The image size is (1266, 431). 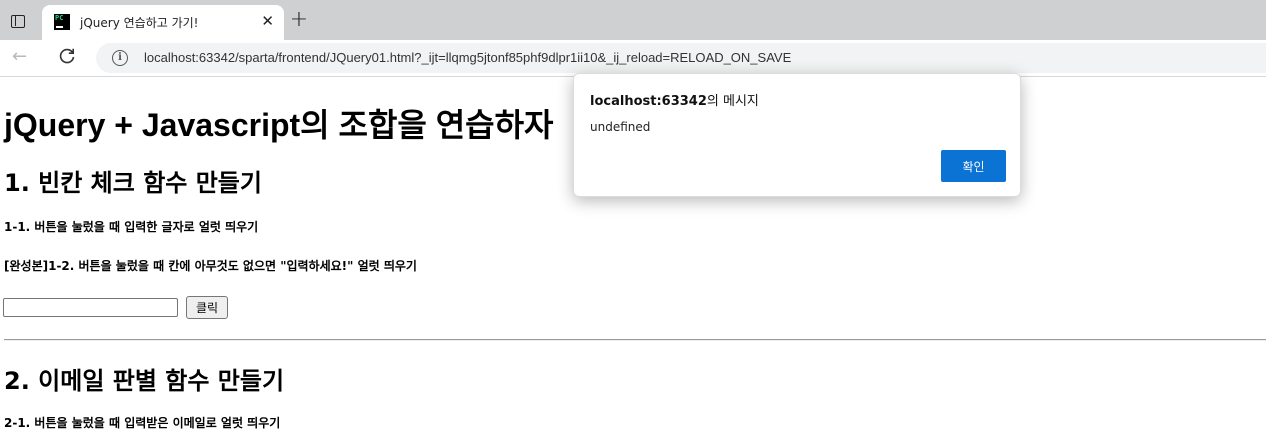 What do you see at coordinates (131, 227) in the screenshot?
I see `section1-task1: 1-1. 버튼을 눌렀을 때 입력한 글자로 얼럿 띄우기` at bounding box center [131, 227].